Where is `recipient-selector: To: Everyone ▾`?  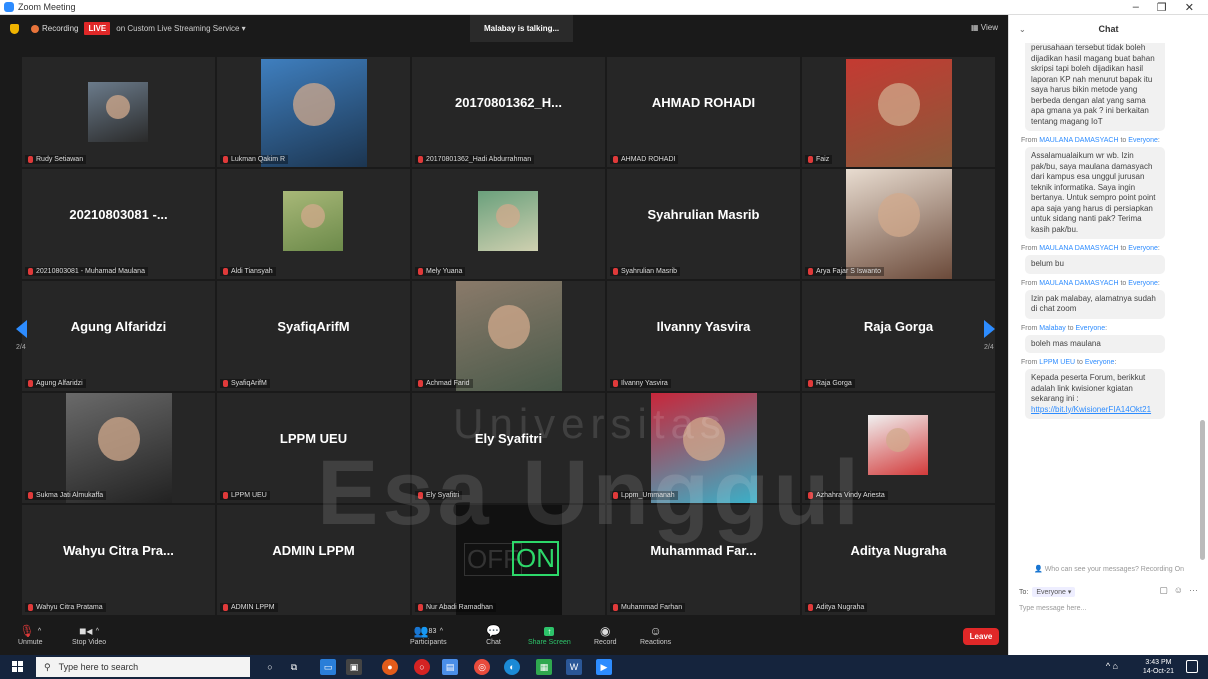 recipient-selector: To: Everyone ▾ is located at coordinates (1047, 592).